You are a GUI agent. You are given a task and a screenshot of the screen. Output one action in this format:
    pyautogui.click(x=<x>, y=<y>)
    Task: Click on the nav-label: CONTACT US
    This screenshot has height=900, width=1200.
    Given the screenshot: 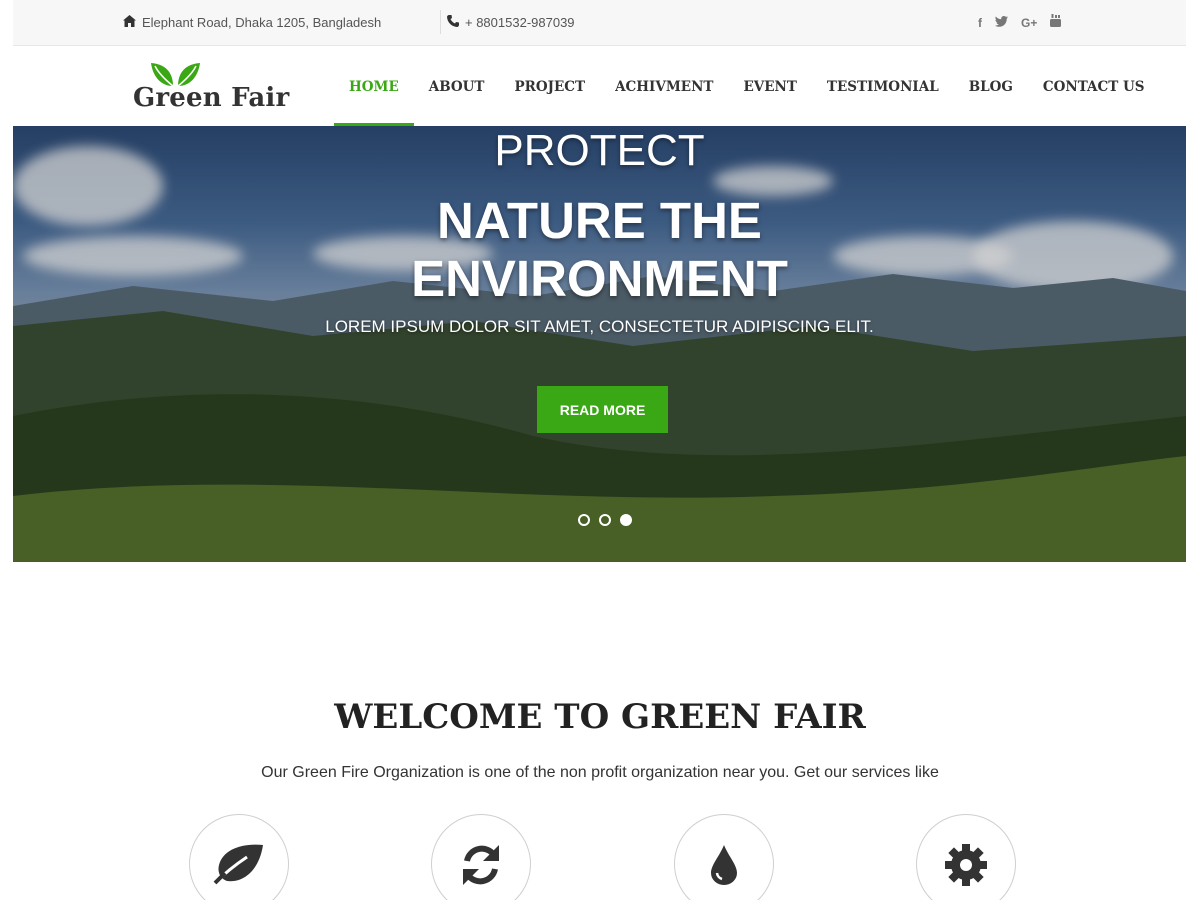 What is the action you would take?
    pyautogui.click(x=1093, y=86)
    